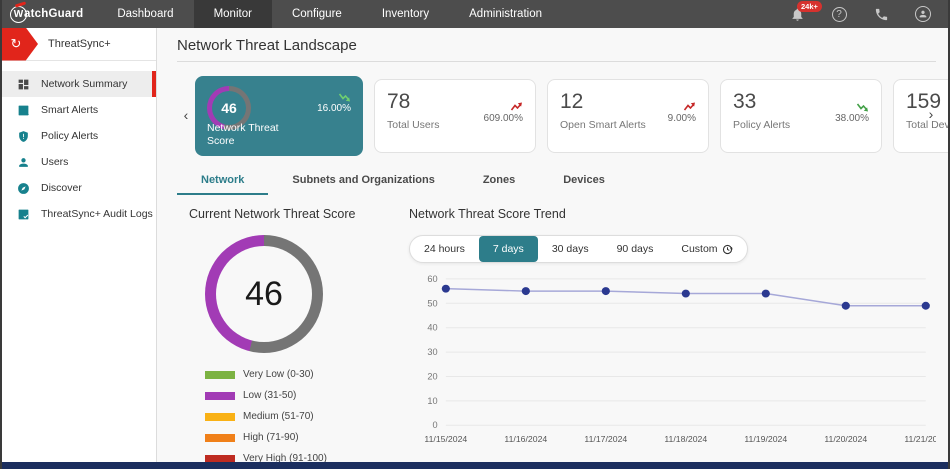 The height and width of the screenshot is (469, 950). Describe the element at coordinates (556, 45) in the screenshot. I see `page-header: Network Threat Landscape` at that location.